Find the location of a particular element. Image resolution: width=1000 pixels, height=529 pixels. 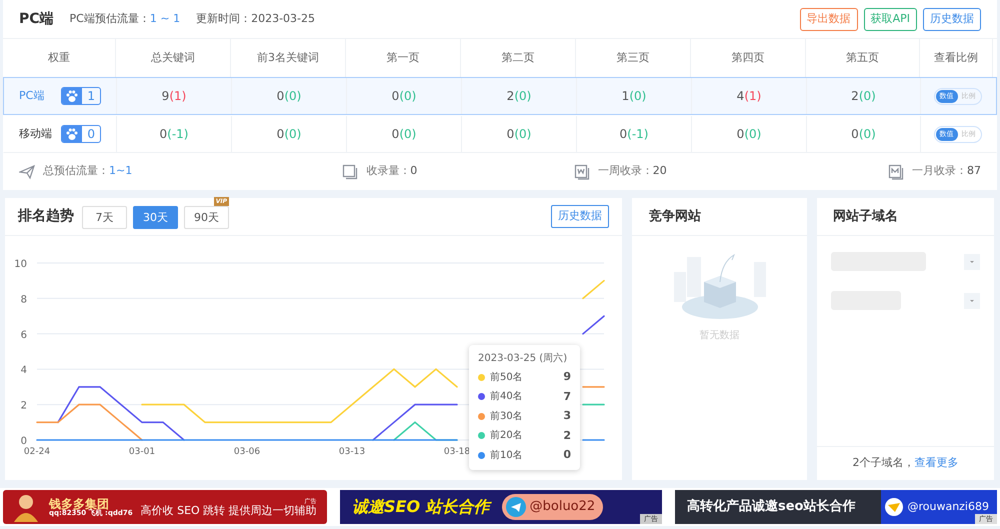

tooltip-value: 0 is located at coordinates (567, 455).